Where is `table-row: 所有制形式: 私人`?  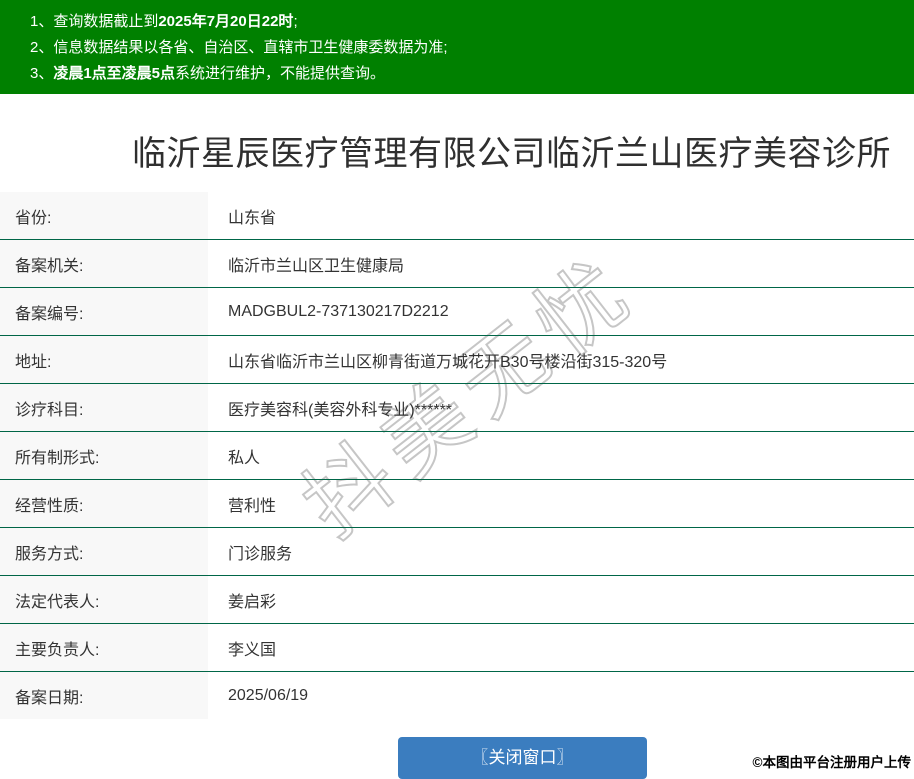 table-row: 所有制形式: 私人 is located at coordinates (457, 455).